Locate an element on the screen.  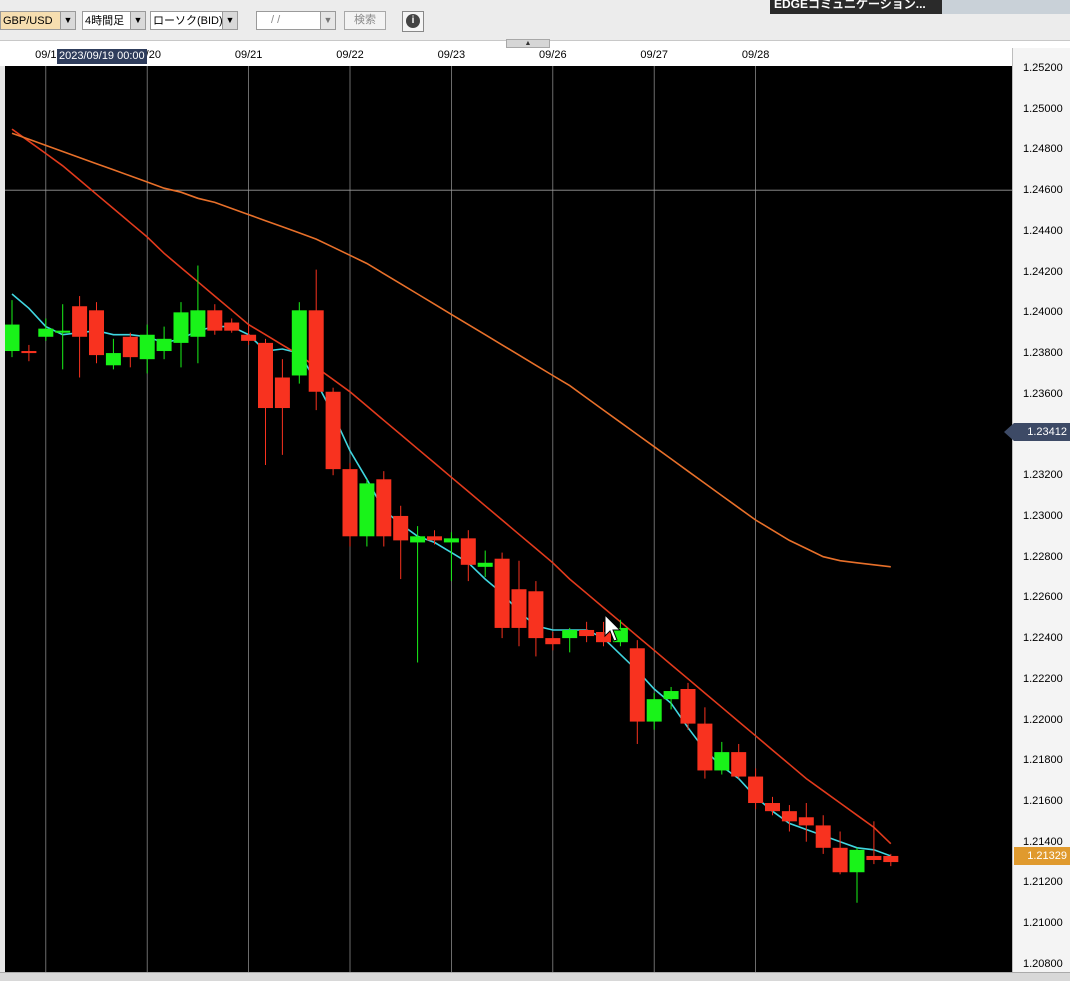
price-tick-label: 1.21200 is located at coordinates (1043, 882).